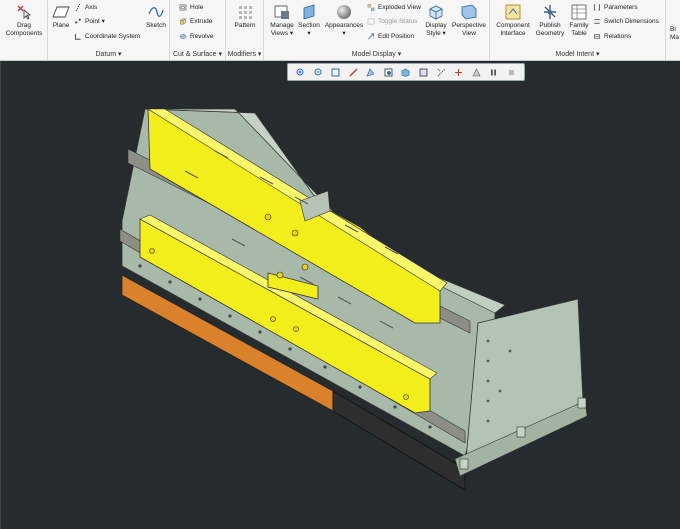 The width and height of the screenshot is (680, 529). What do you see at coordinates (458, 72) in the screenshot?
I see `spin-center-icon` at bounding box center [458, 72].